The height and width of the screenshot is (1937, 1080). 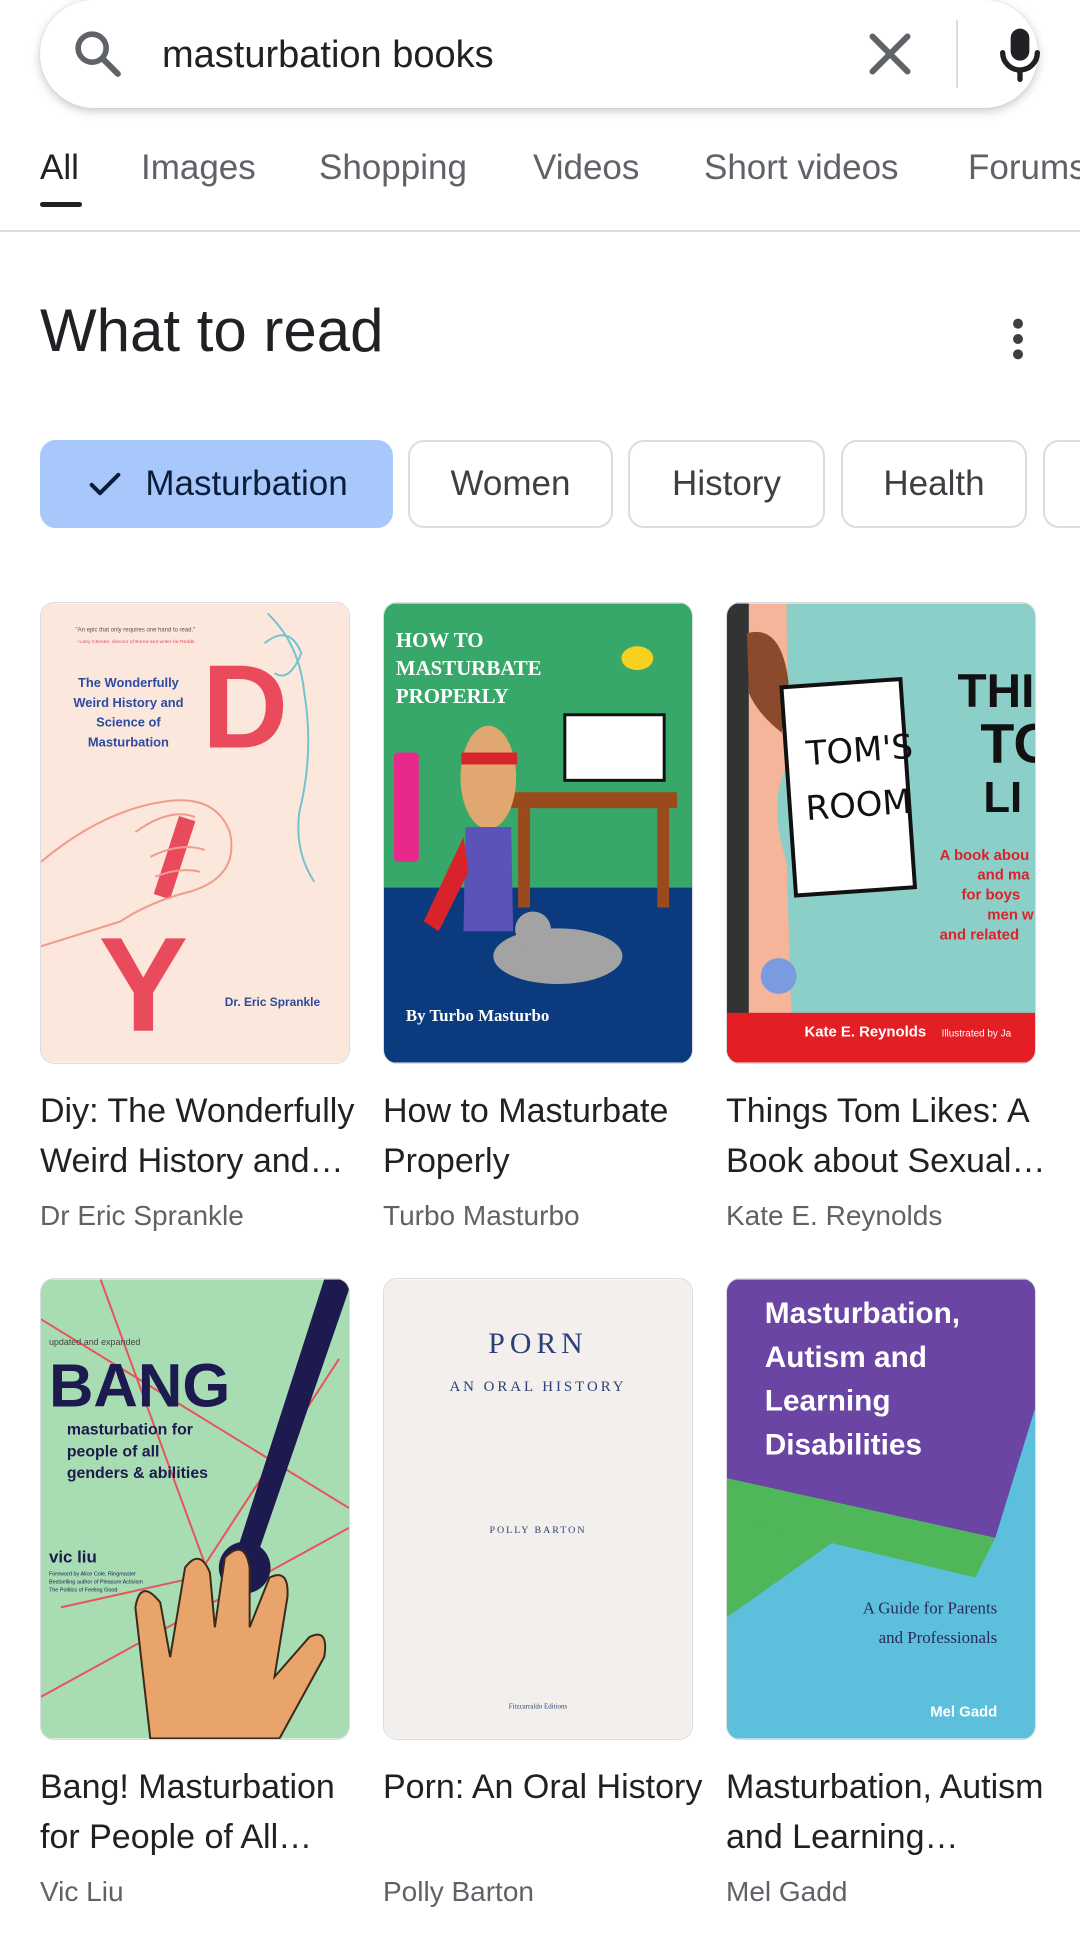 What do you see at coordinates (139, 1386) in the screenshot?
I see `cover-title: BANG` at bounding box center [139, 1386].